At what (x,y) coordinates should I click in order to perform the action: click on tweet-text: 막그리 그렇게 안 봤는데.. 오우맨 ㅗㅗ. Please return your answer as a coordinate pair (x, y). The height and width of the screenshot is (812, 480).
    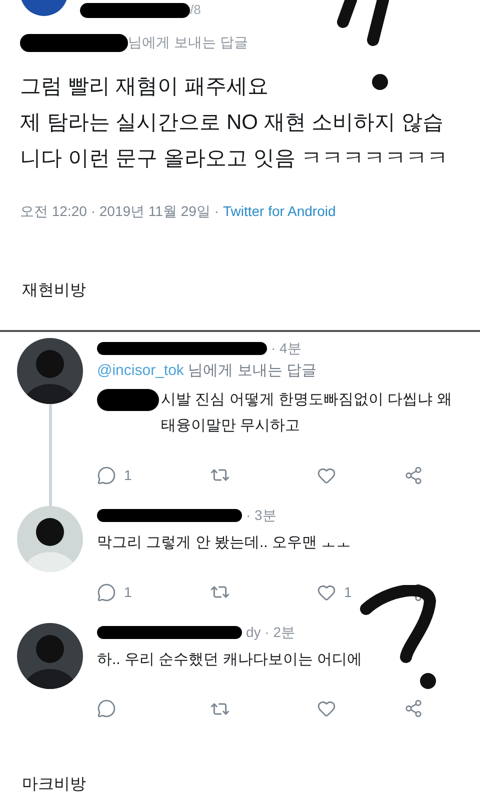
    Looking at the image, I should click on (224, 542).